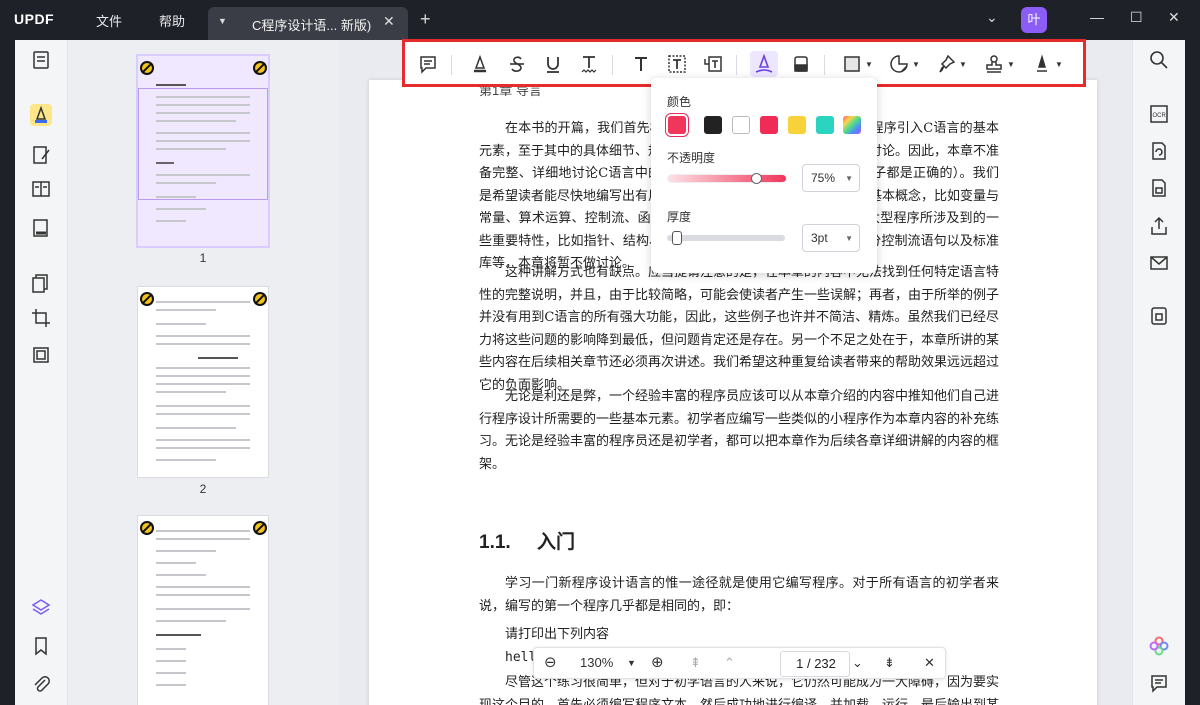 This screenshot has height=705, width=1200. I want to click on section-number: 1.1., so click(495, 542).